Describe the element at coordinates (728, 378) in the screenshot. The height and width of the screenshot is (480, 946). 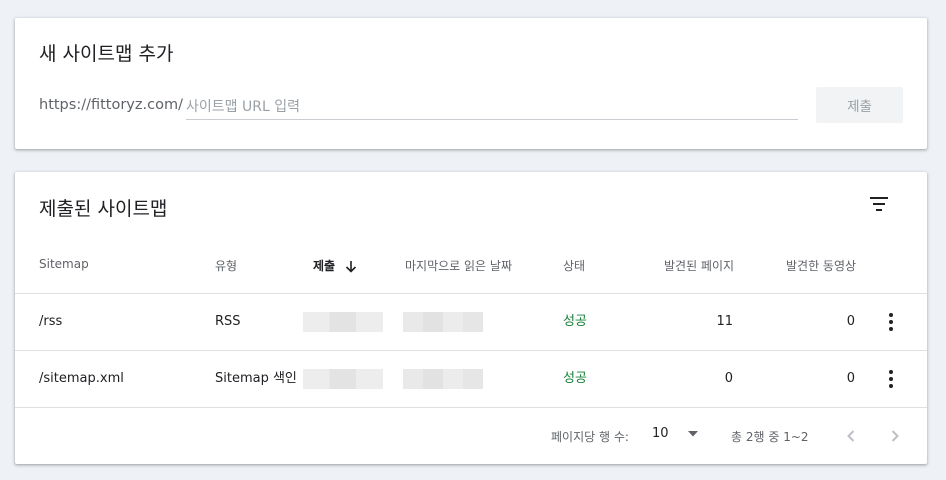
I see `pages-found-value: 0` at that location.